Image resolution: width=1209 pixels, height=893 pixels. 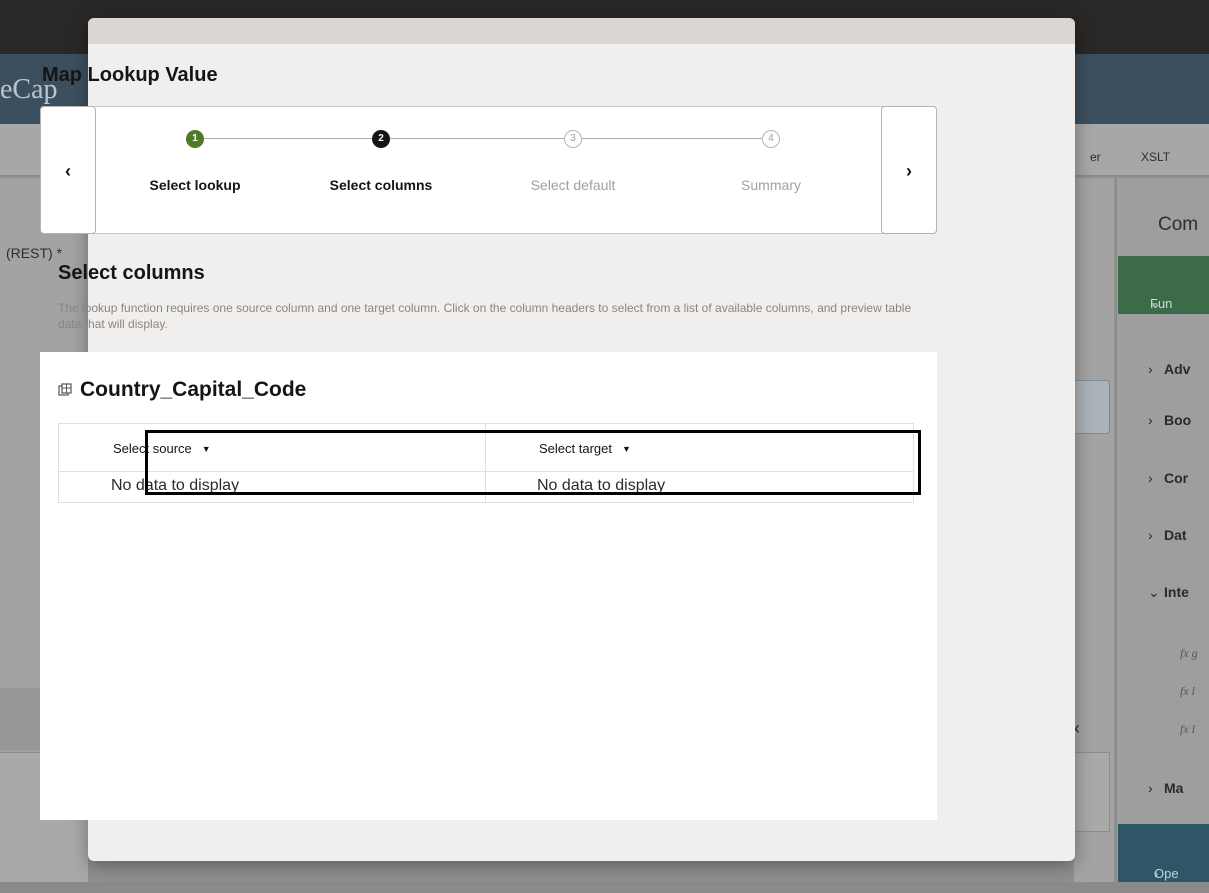 What do you see at coordinates (573, 185) in the screenshot?
I see `step-label-select-default: Select default` at bounding box center [573, 185].